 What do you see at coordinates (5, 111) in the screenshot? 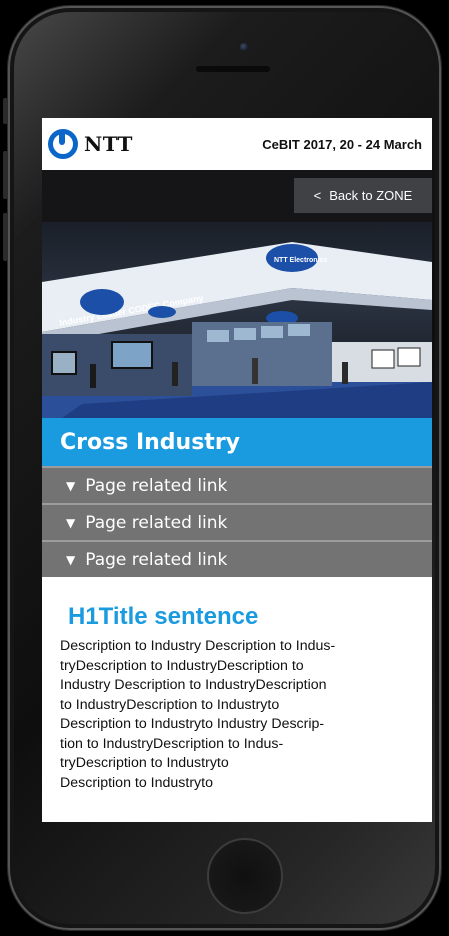
I see `mute-switch` at bounding box center [5, 111].